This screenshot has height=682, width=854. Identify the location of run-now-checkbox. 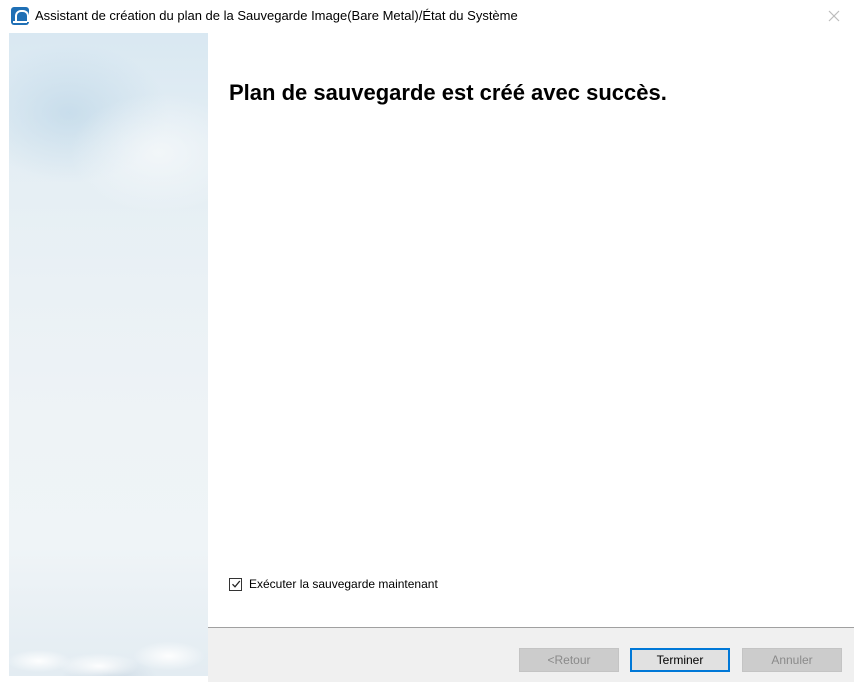
(235, 584).